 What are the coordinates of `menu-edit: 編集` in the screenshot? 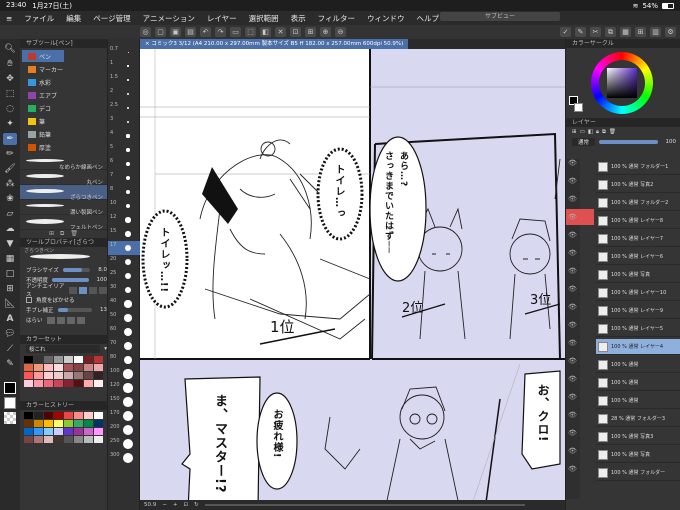 It's located at (73, 18).